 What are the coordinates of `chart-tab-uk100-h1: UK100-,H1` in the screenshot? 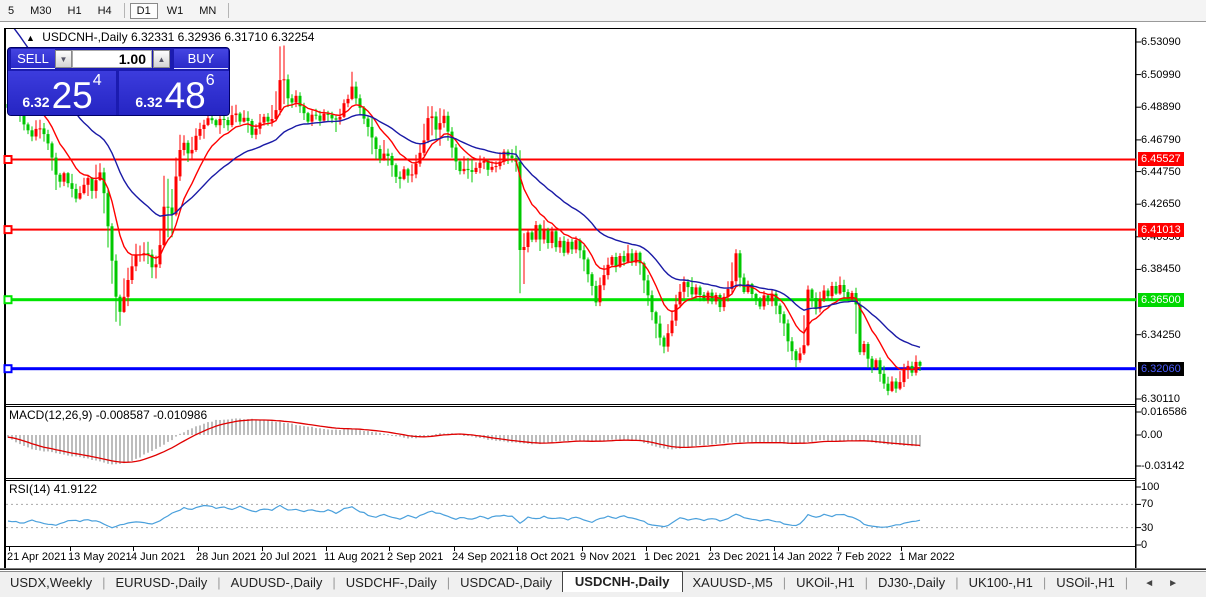 It's located at (1001, 583).